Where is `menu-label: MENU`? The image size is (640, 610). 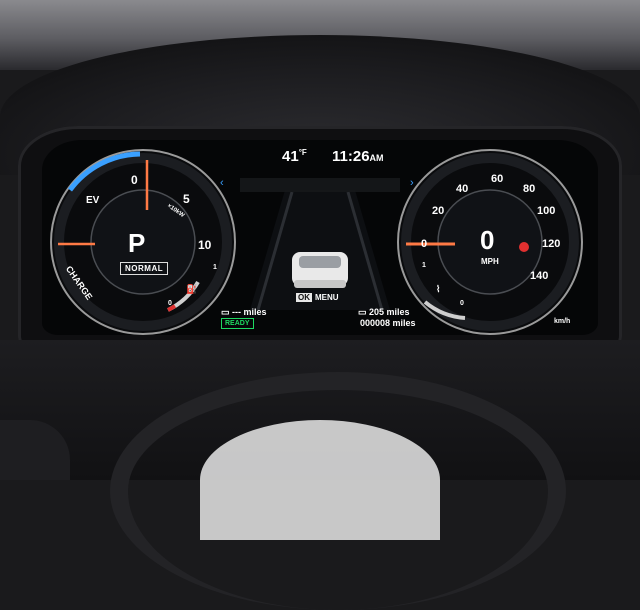
menu-label: MENU is located at coordinates (327, 297).